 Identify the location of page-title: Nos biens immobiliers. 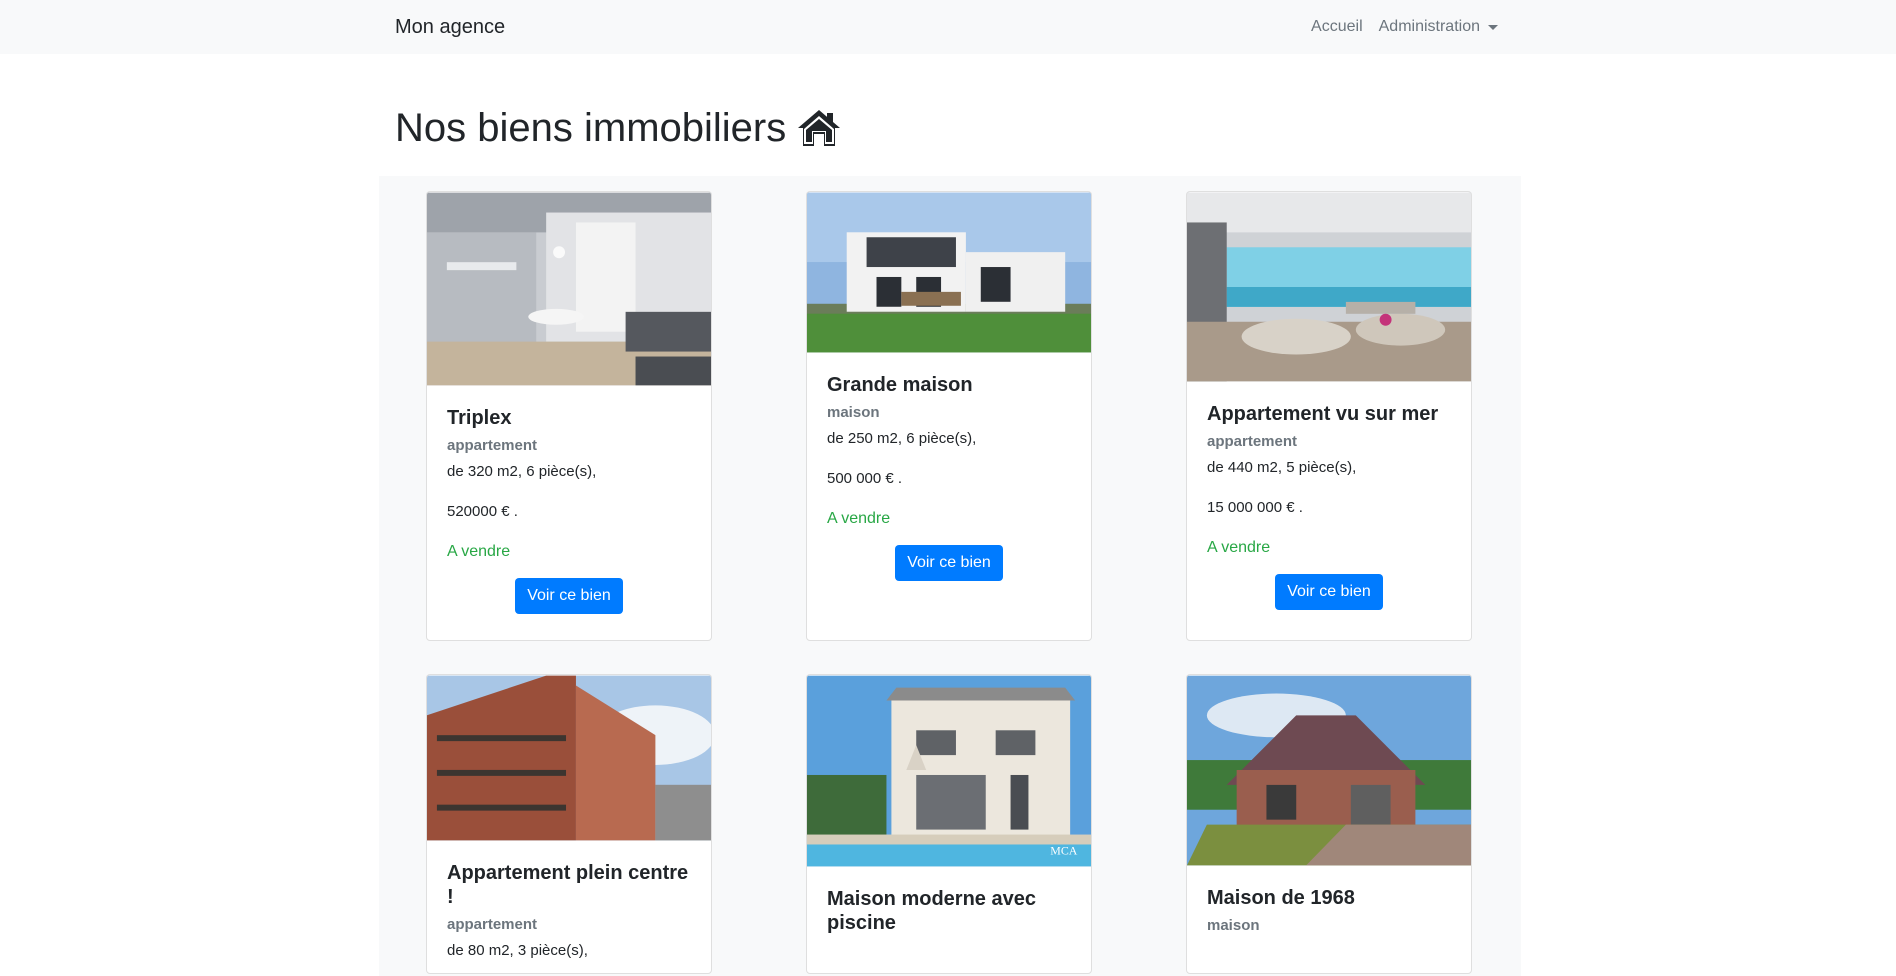
(618, 128).